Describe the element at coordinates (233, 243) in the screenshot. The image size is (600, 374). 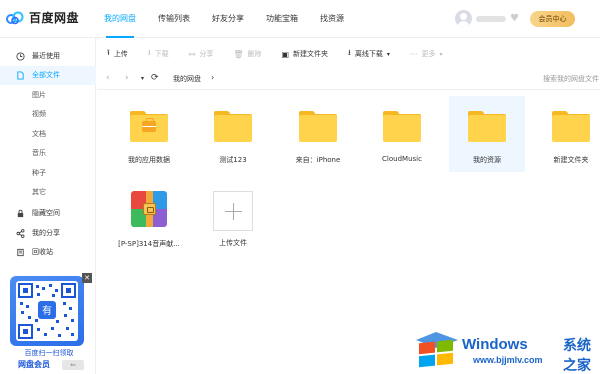
I see `file-name: 上传文件` at that location.